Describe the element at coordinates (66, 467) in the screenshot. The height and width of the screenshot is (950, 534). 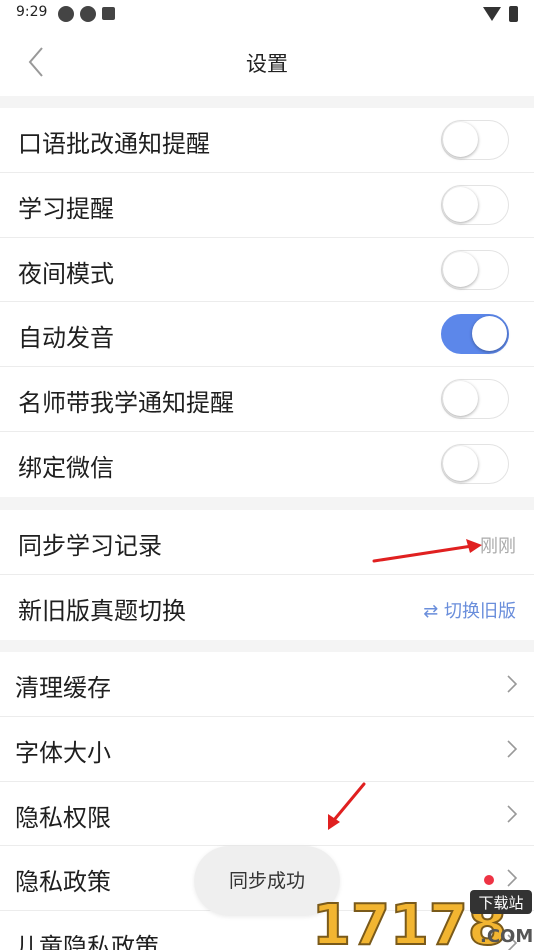
I see `row-label: 绑定微信` at that location.